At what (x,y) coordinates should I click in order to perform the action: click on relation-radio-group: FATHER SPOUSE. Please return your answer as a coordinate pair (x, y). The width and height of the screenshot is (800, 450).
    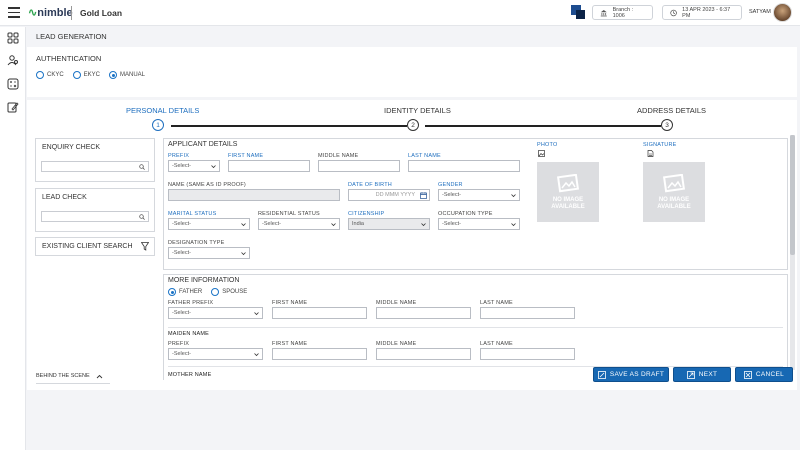
    Looking at the image, I should click on (207, 292).